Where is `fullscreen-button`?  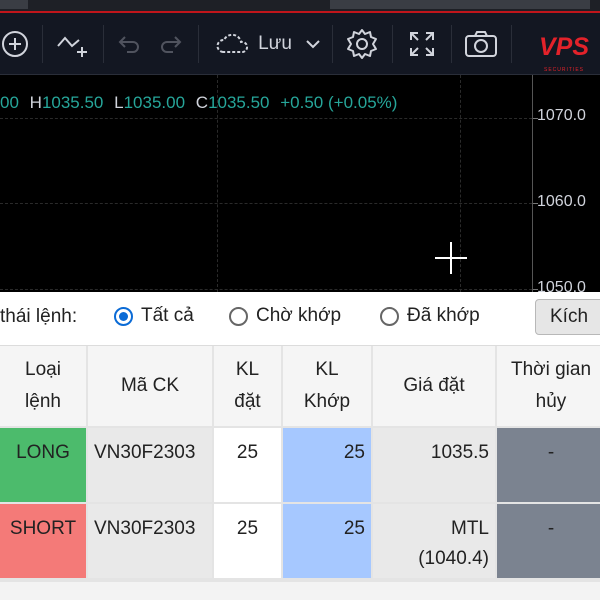 fullscreen-button is located at coordinates (422, 44).